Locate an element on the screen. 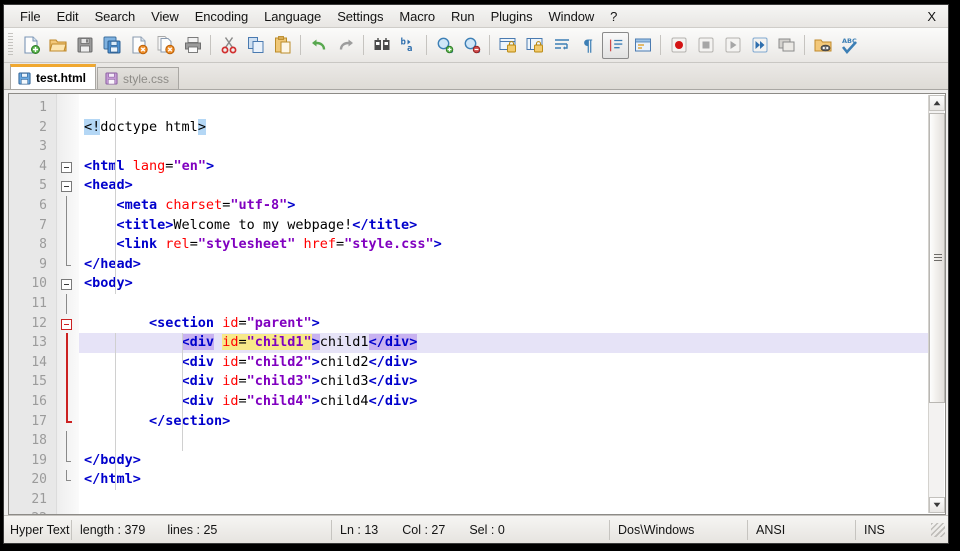 Image resolution: width=960 pixels, height=551 pixels. line-number: 12 is located at coordinates (39, 323).